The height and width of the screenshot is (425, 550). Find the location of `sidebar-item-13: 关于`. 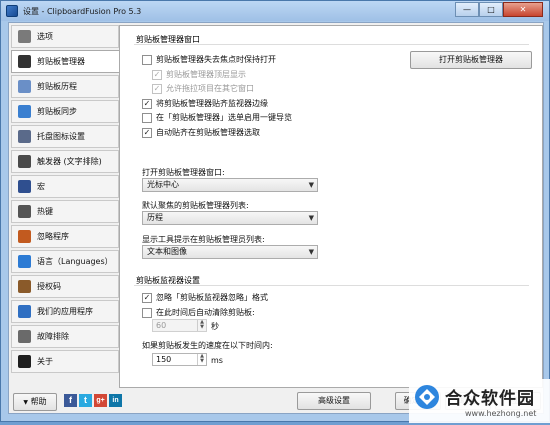

sidebar-item-13: 关于 is located at coordinates (65, 361).